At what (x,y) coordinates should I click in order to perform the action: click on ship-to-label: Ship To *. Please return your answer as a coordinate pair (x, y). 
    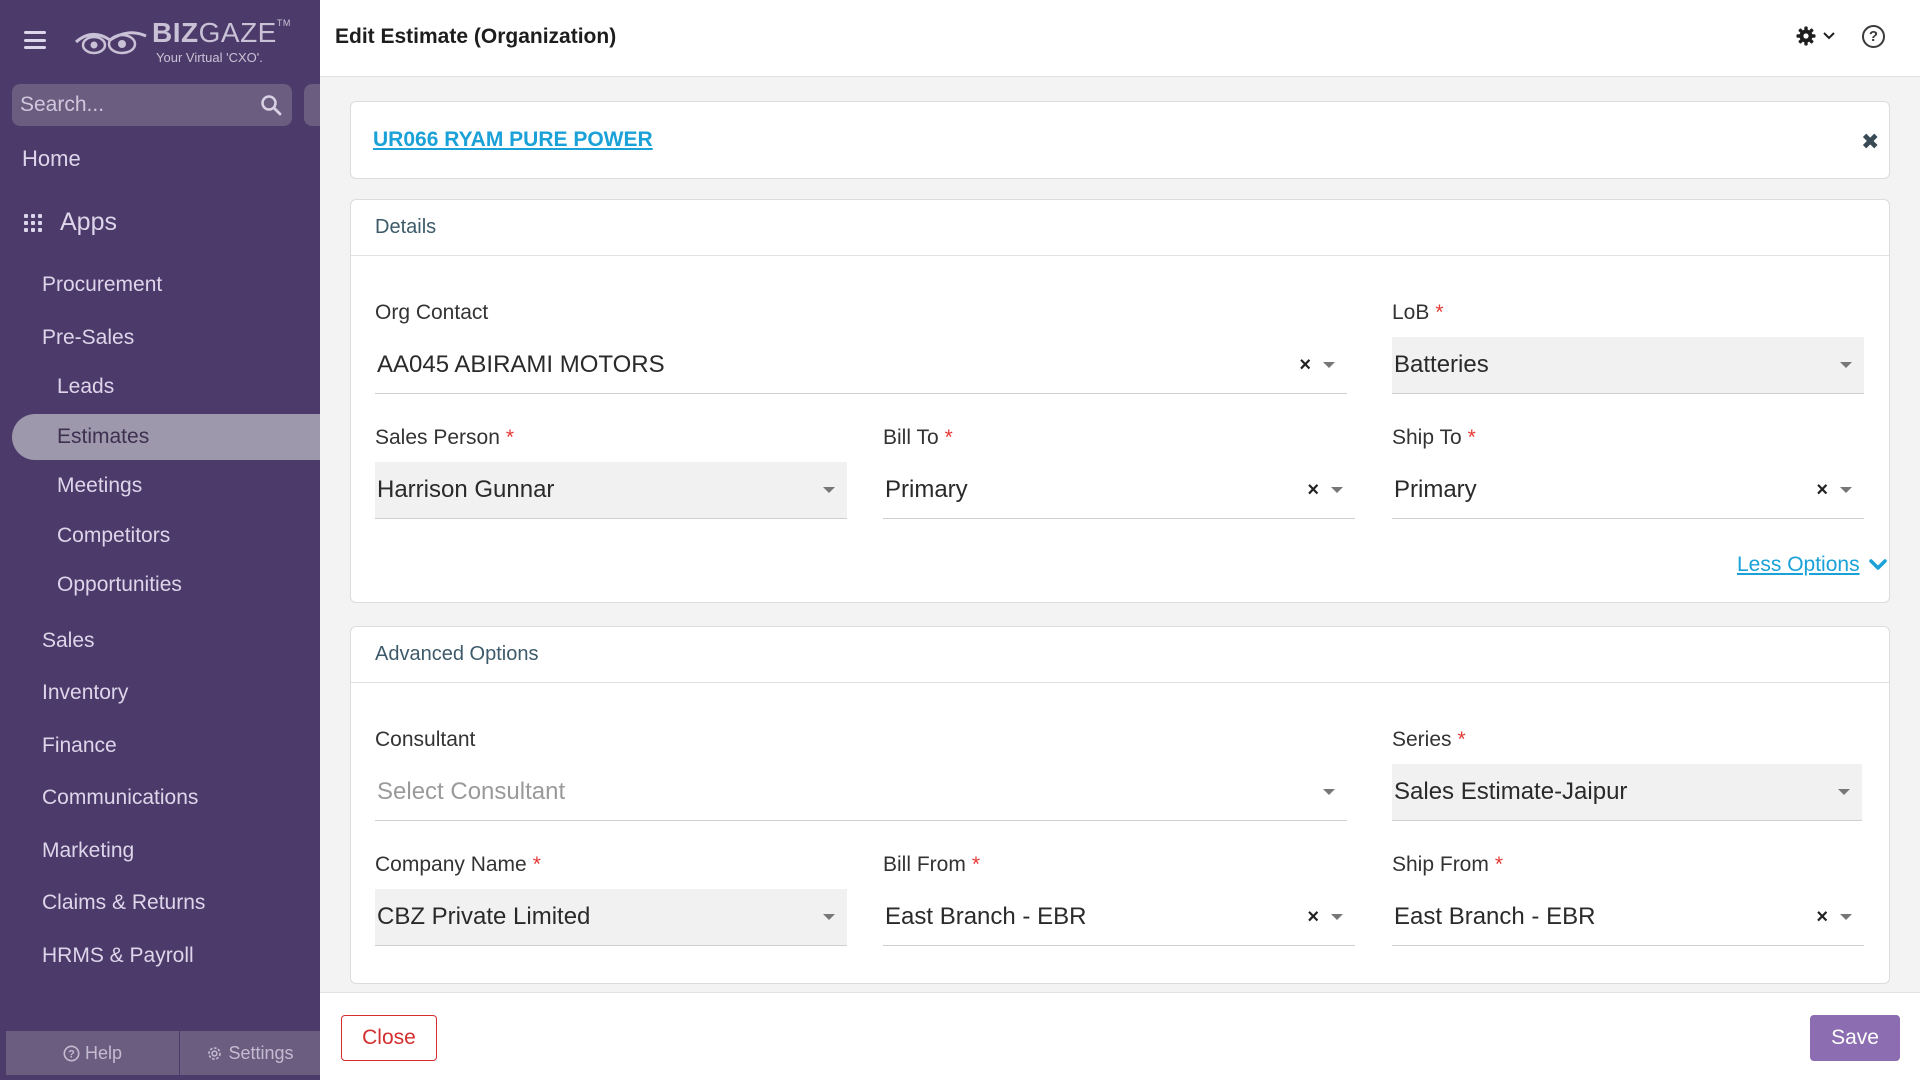
    Looking at the image, I should click on (1434, 437).